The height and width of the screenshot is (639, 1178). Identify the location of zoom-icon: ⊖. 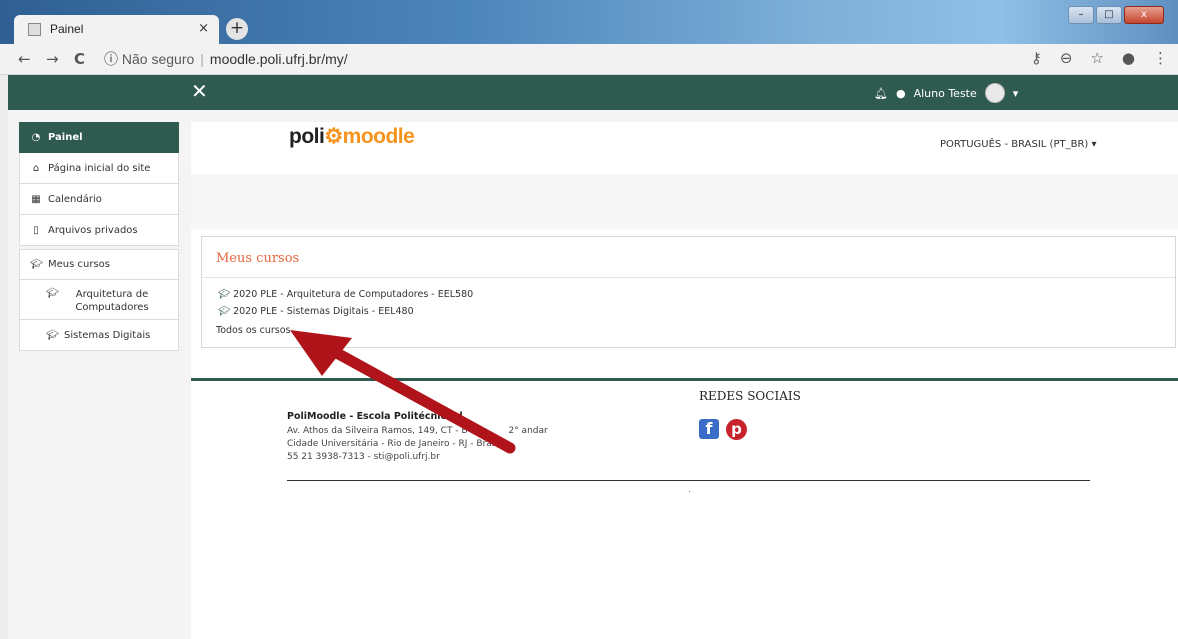
(1066, 58).